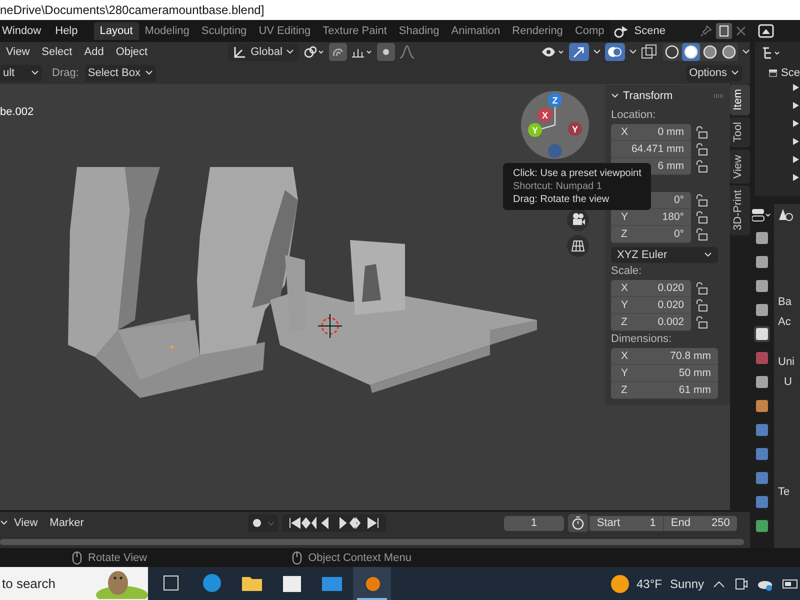  Describe the element at coordinates (167, 31) in the screenshot. I see `workspace-tab: Modeling` at that location.